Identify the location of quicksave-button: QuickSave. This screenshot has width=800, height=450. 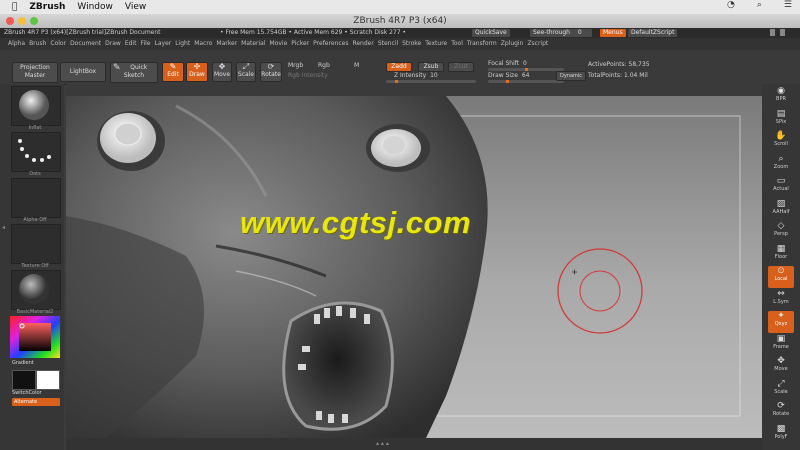
(491, 33).